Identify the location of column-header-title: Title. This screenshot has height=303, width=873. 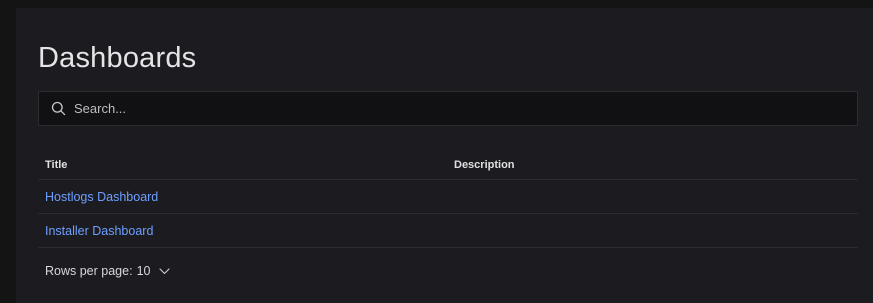
(243, 165).